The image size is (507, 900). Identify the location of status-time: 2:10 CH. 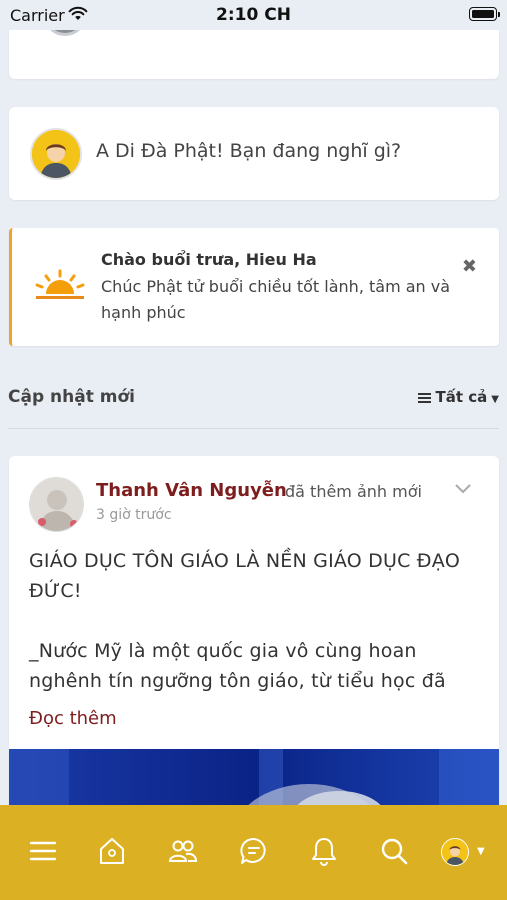
(253, 15).